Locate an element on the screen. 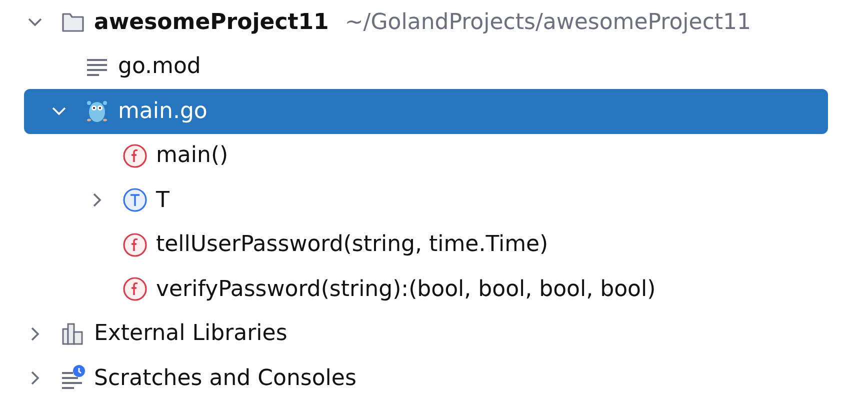  tree-row: awesomeProject11 ~/GolandProjects/awesomeProject11 is located at coordinates (426, 22).